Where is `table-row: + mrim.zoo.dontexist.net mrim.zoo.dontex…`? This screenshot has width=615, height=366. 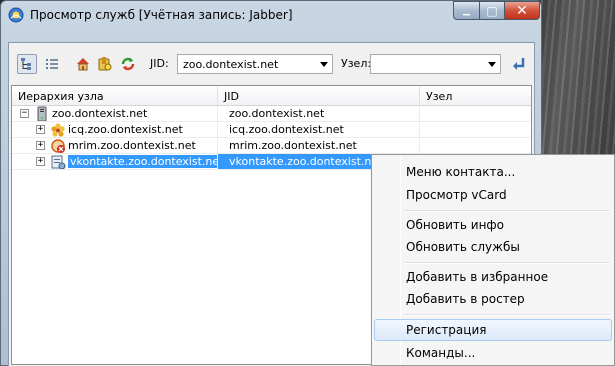 table-row: + mrim.zoo.dontexist.net mrim.zoo.dontex… is located at coordinates (271, 146).